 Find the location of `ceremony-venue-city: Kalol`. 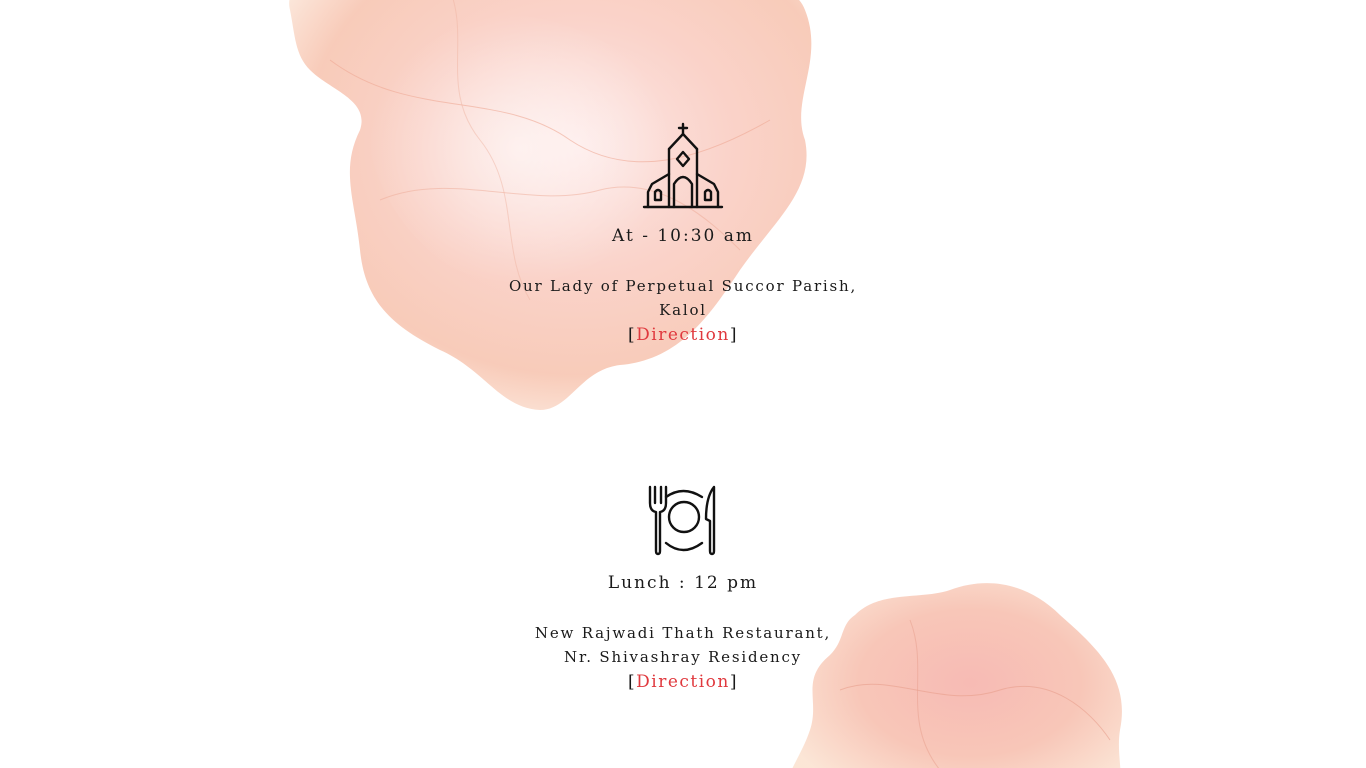

ceremony-venue-city: Kalol is located at coordinates (683, 310).